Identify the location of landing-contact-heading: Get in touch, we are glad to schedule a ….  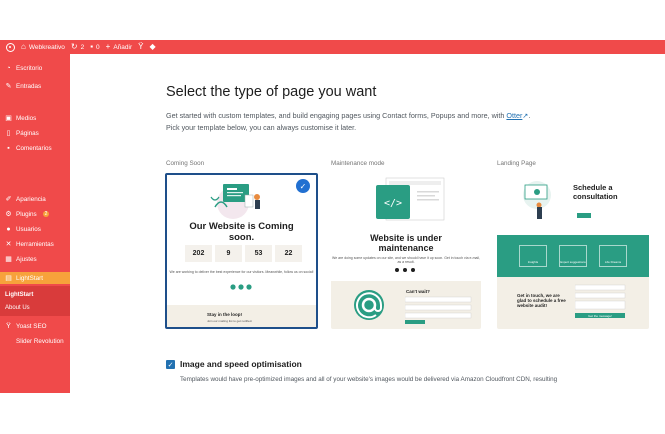
(541, 300).